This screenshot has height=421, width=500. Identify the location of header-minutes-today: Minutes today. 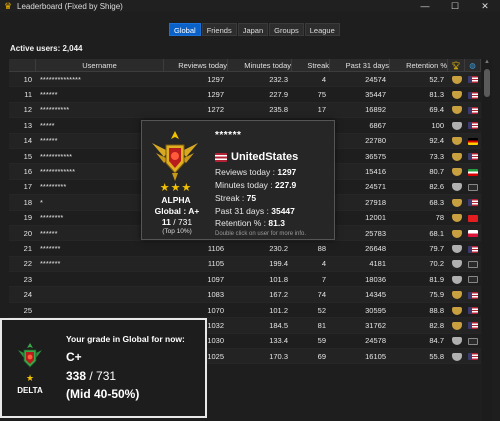
(260, 65).